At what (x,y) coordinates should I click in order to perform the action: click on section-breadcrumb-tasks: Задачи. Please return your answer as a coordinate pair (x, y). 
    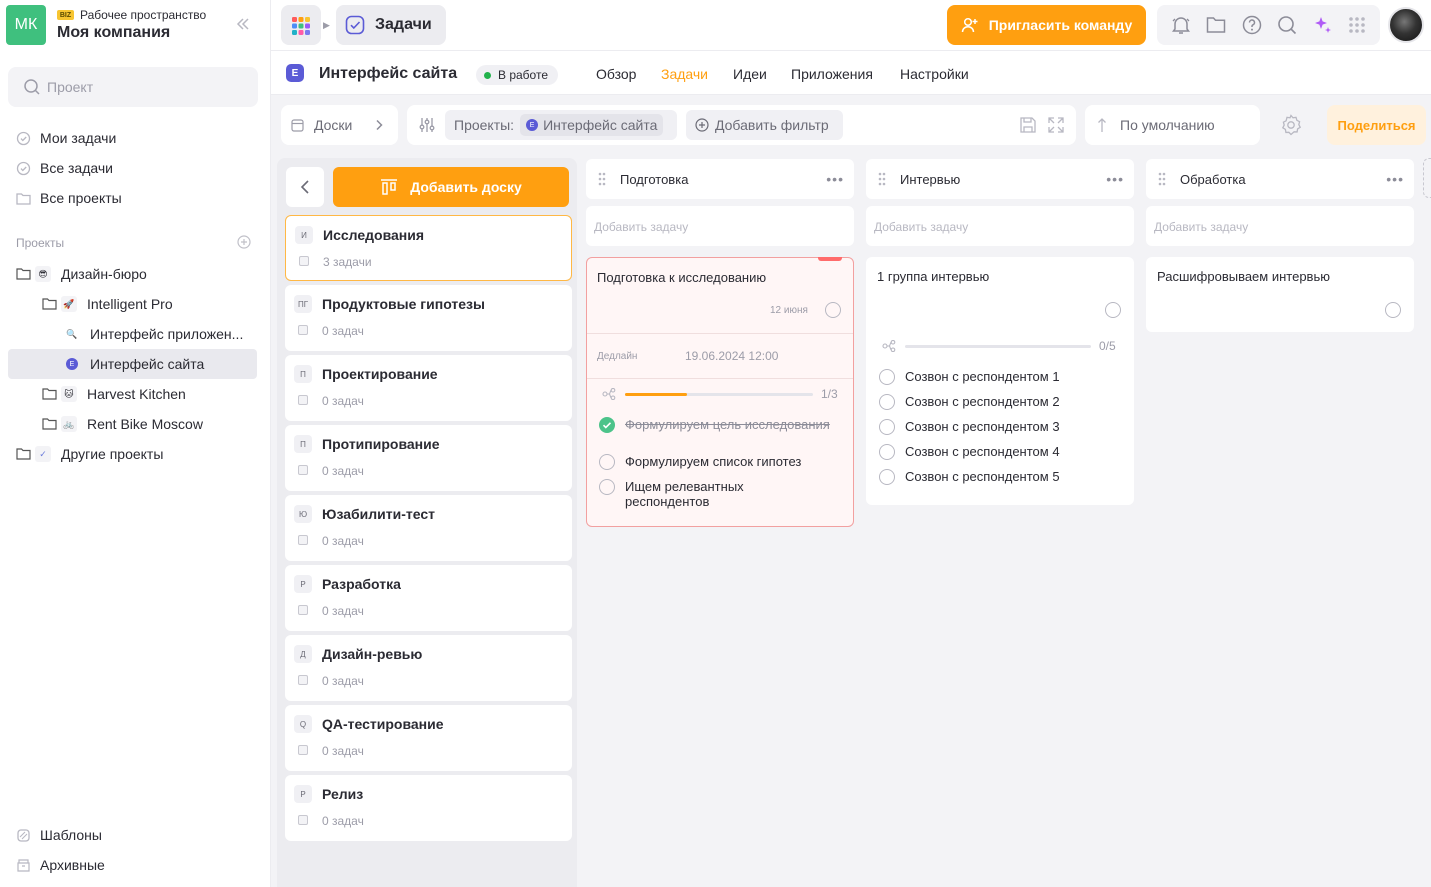
    Looking at the image, I should click on (391, 25).